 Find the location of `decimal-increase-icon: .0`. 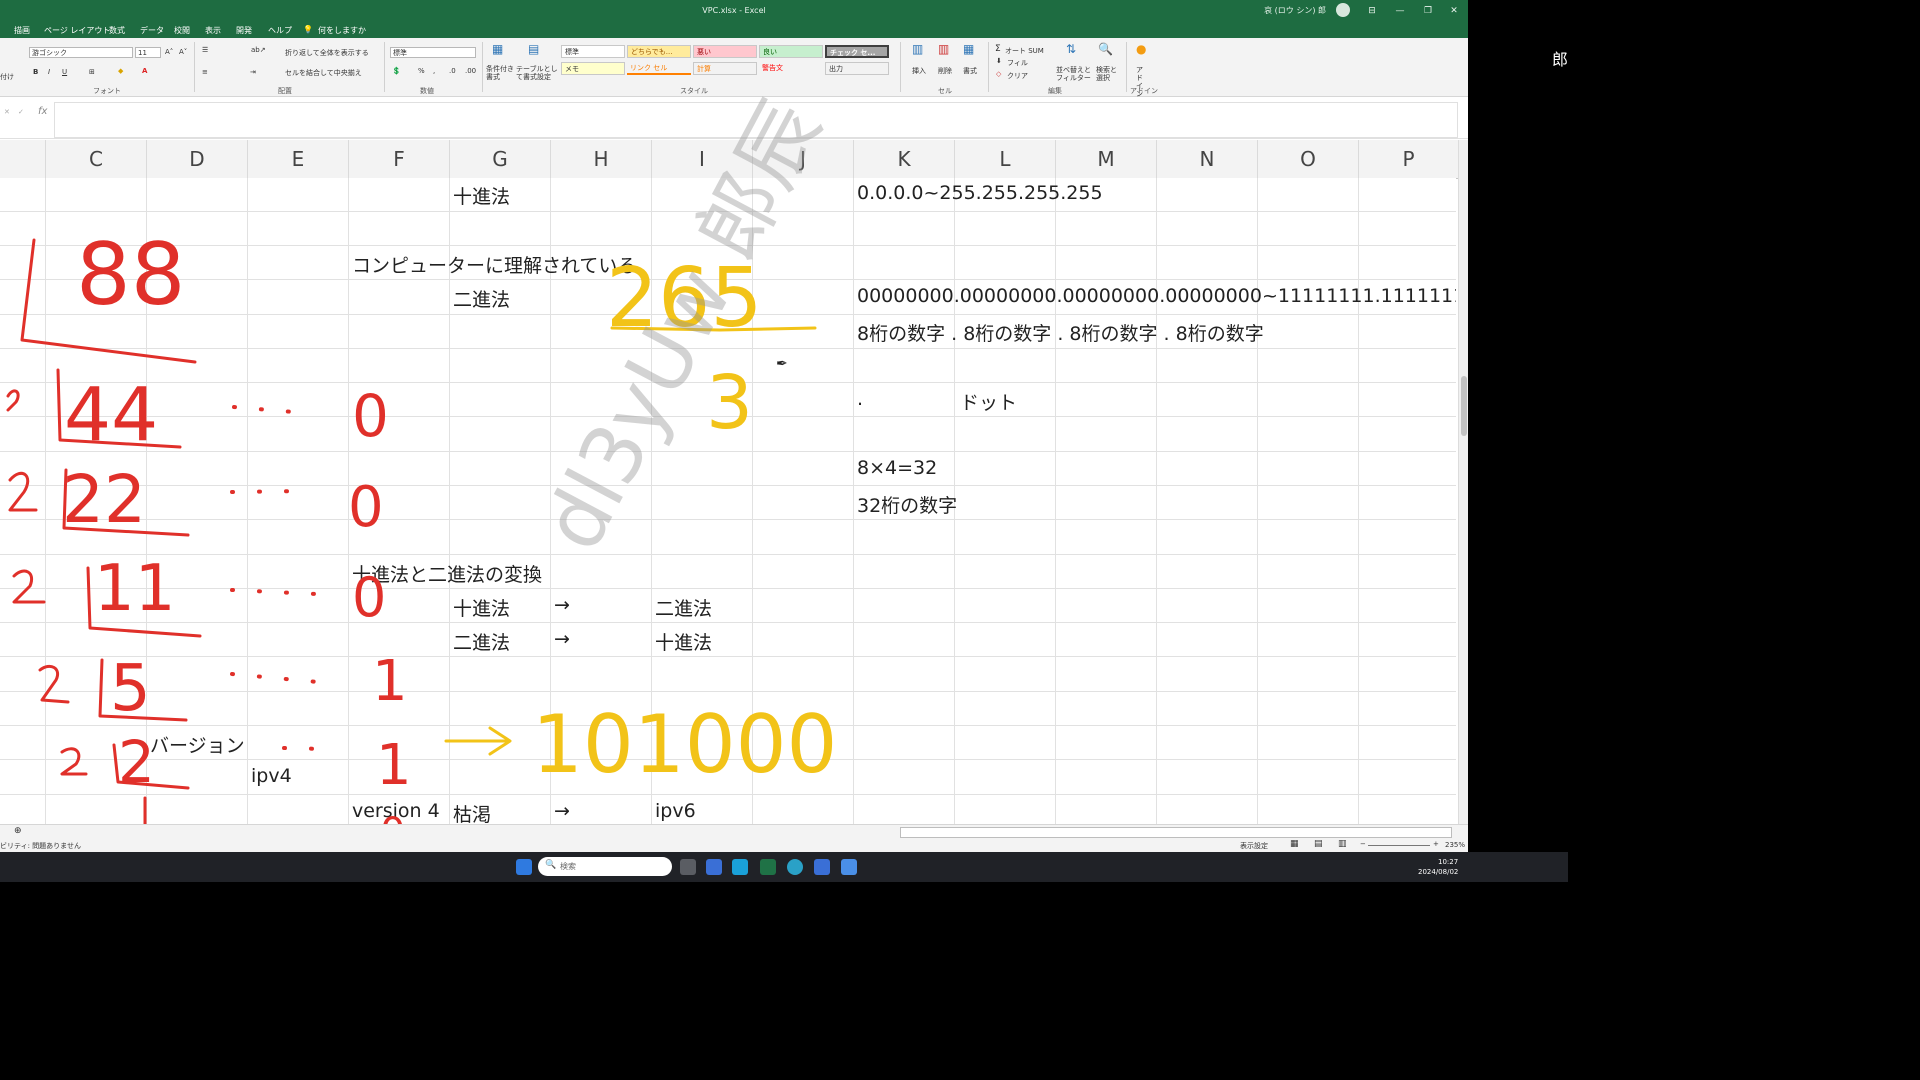

decimal-increase-icon: .0 is located at coordinates (452, 71).